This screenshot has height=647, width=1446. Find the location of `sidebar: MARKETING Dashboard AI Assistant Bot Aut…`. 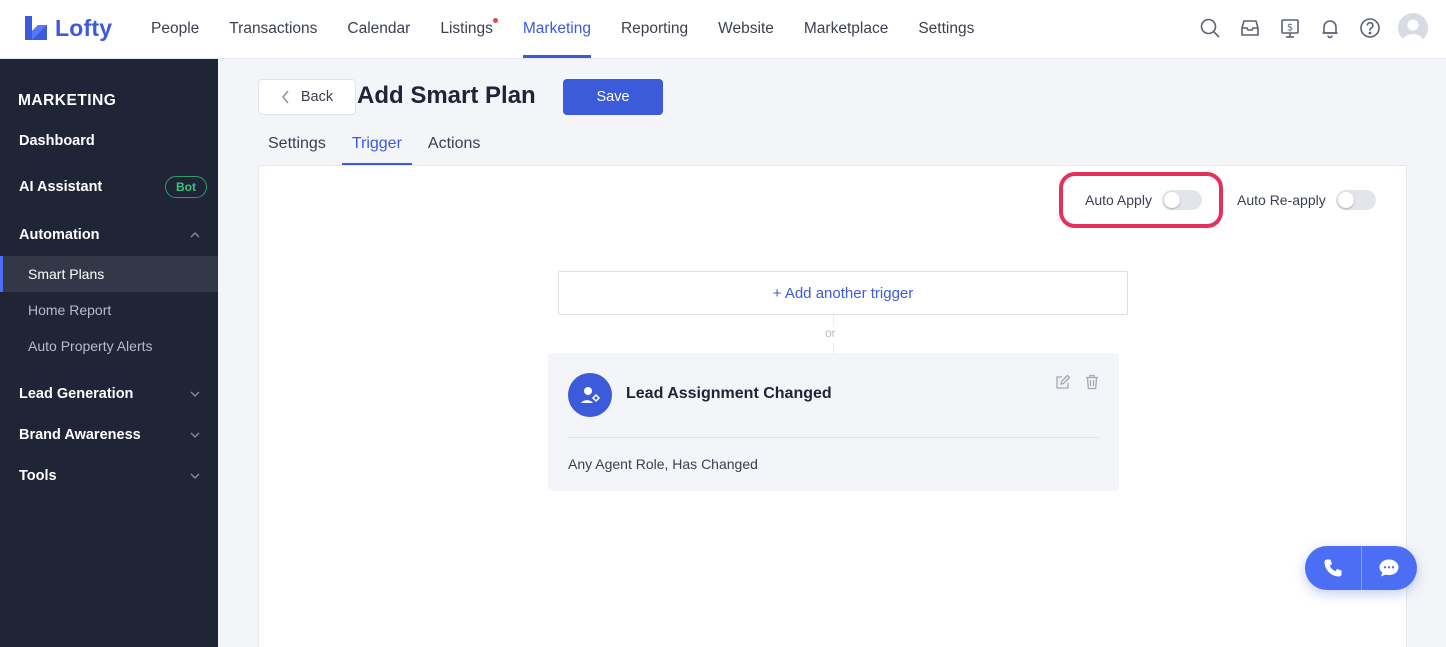

sidebar: MARKETING Dashboard AI Assistant Bot Aut… is located at coordinates (109, 353).